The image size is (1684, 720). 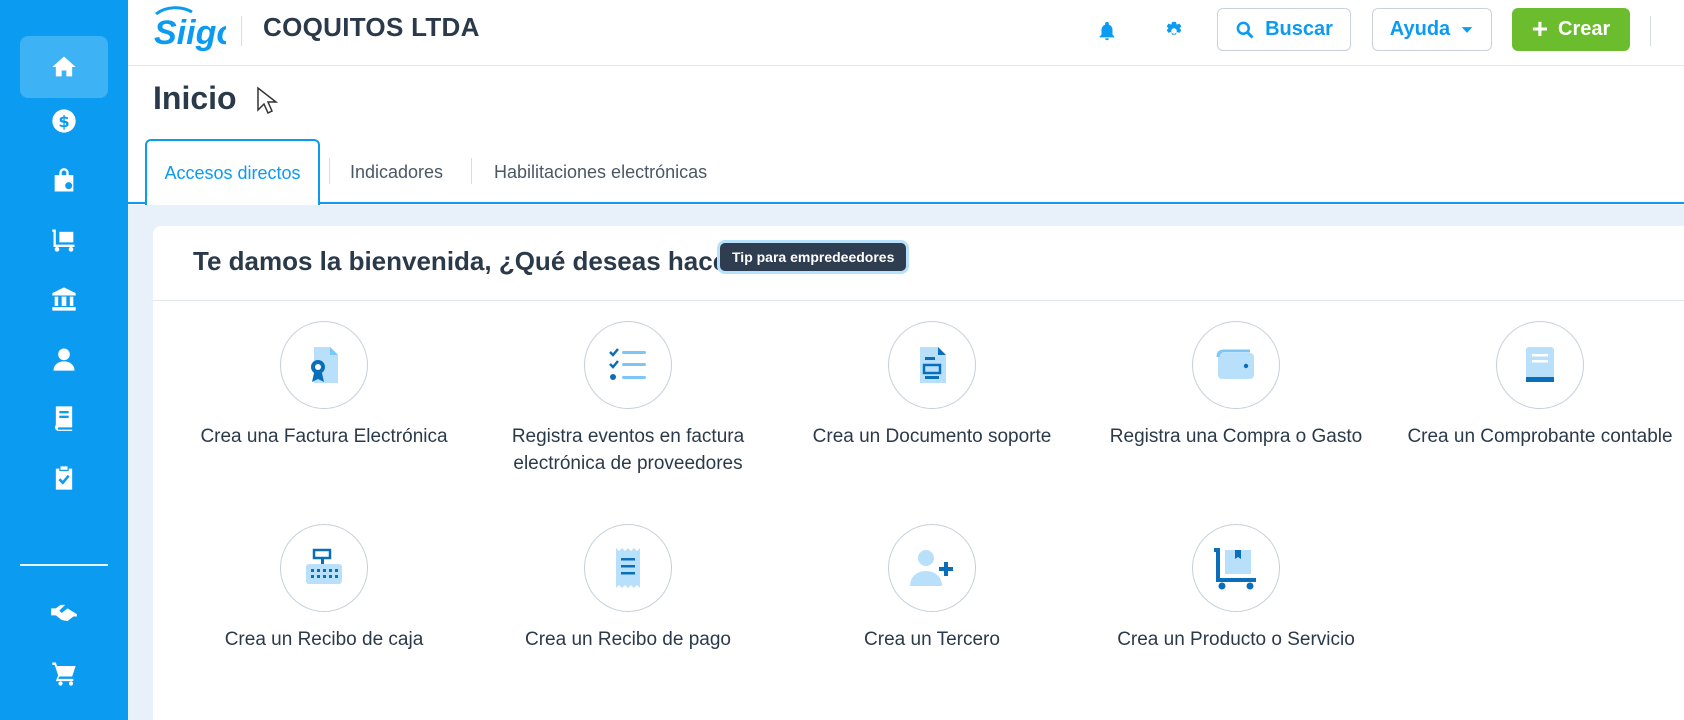 I want to click on sidebar-item-accounting, so click(x=64, y=418).